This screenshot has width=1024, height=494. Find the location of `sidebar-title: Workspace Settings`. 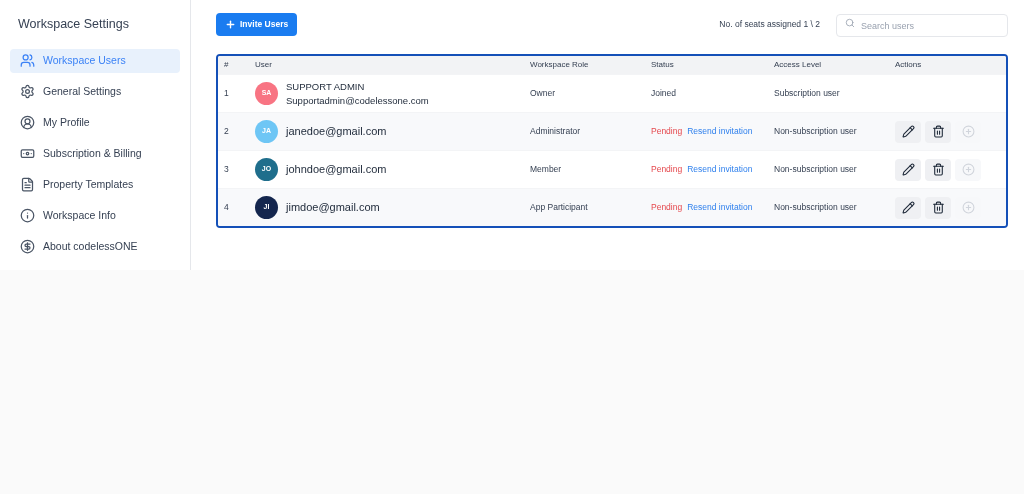

sidebar-title: Workspace Settings is located at coordinates (73, 24).